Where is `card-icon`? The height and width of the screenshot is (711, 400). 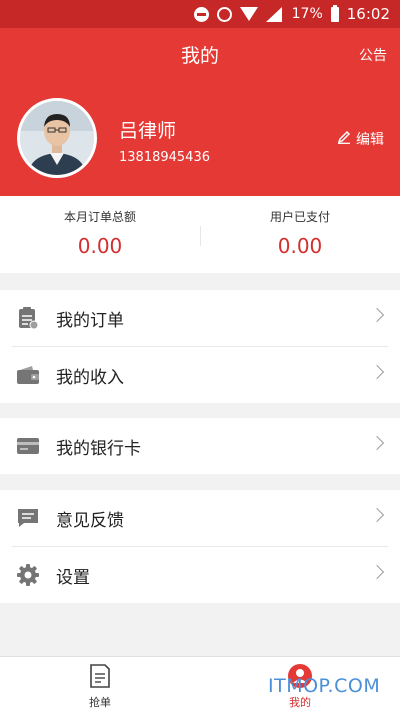 card-icon is located at coordinates (28, 446).